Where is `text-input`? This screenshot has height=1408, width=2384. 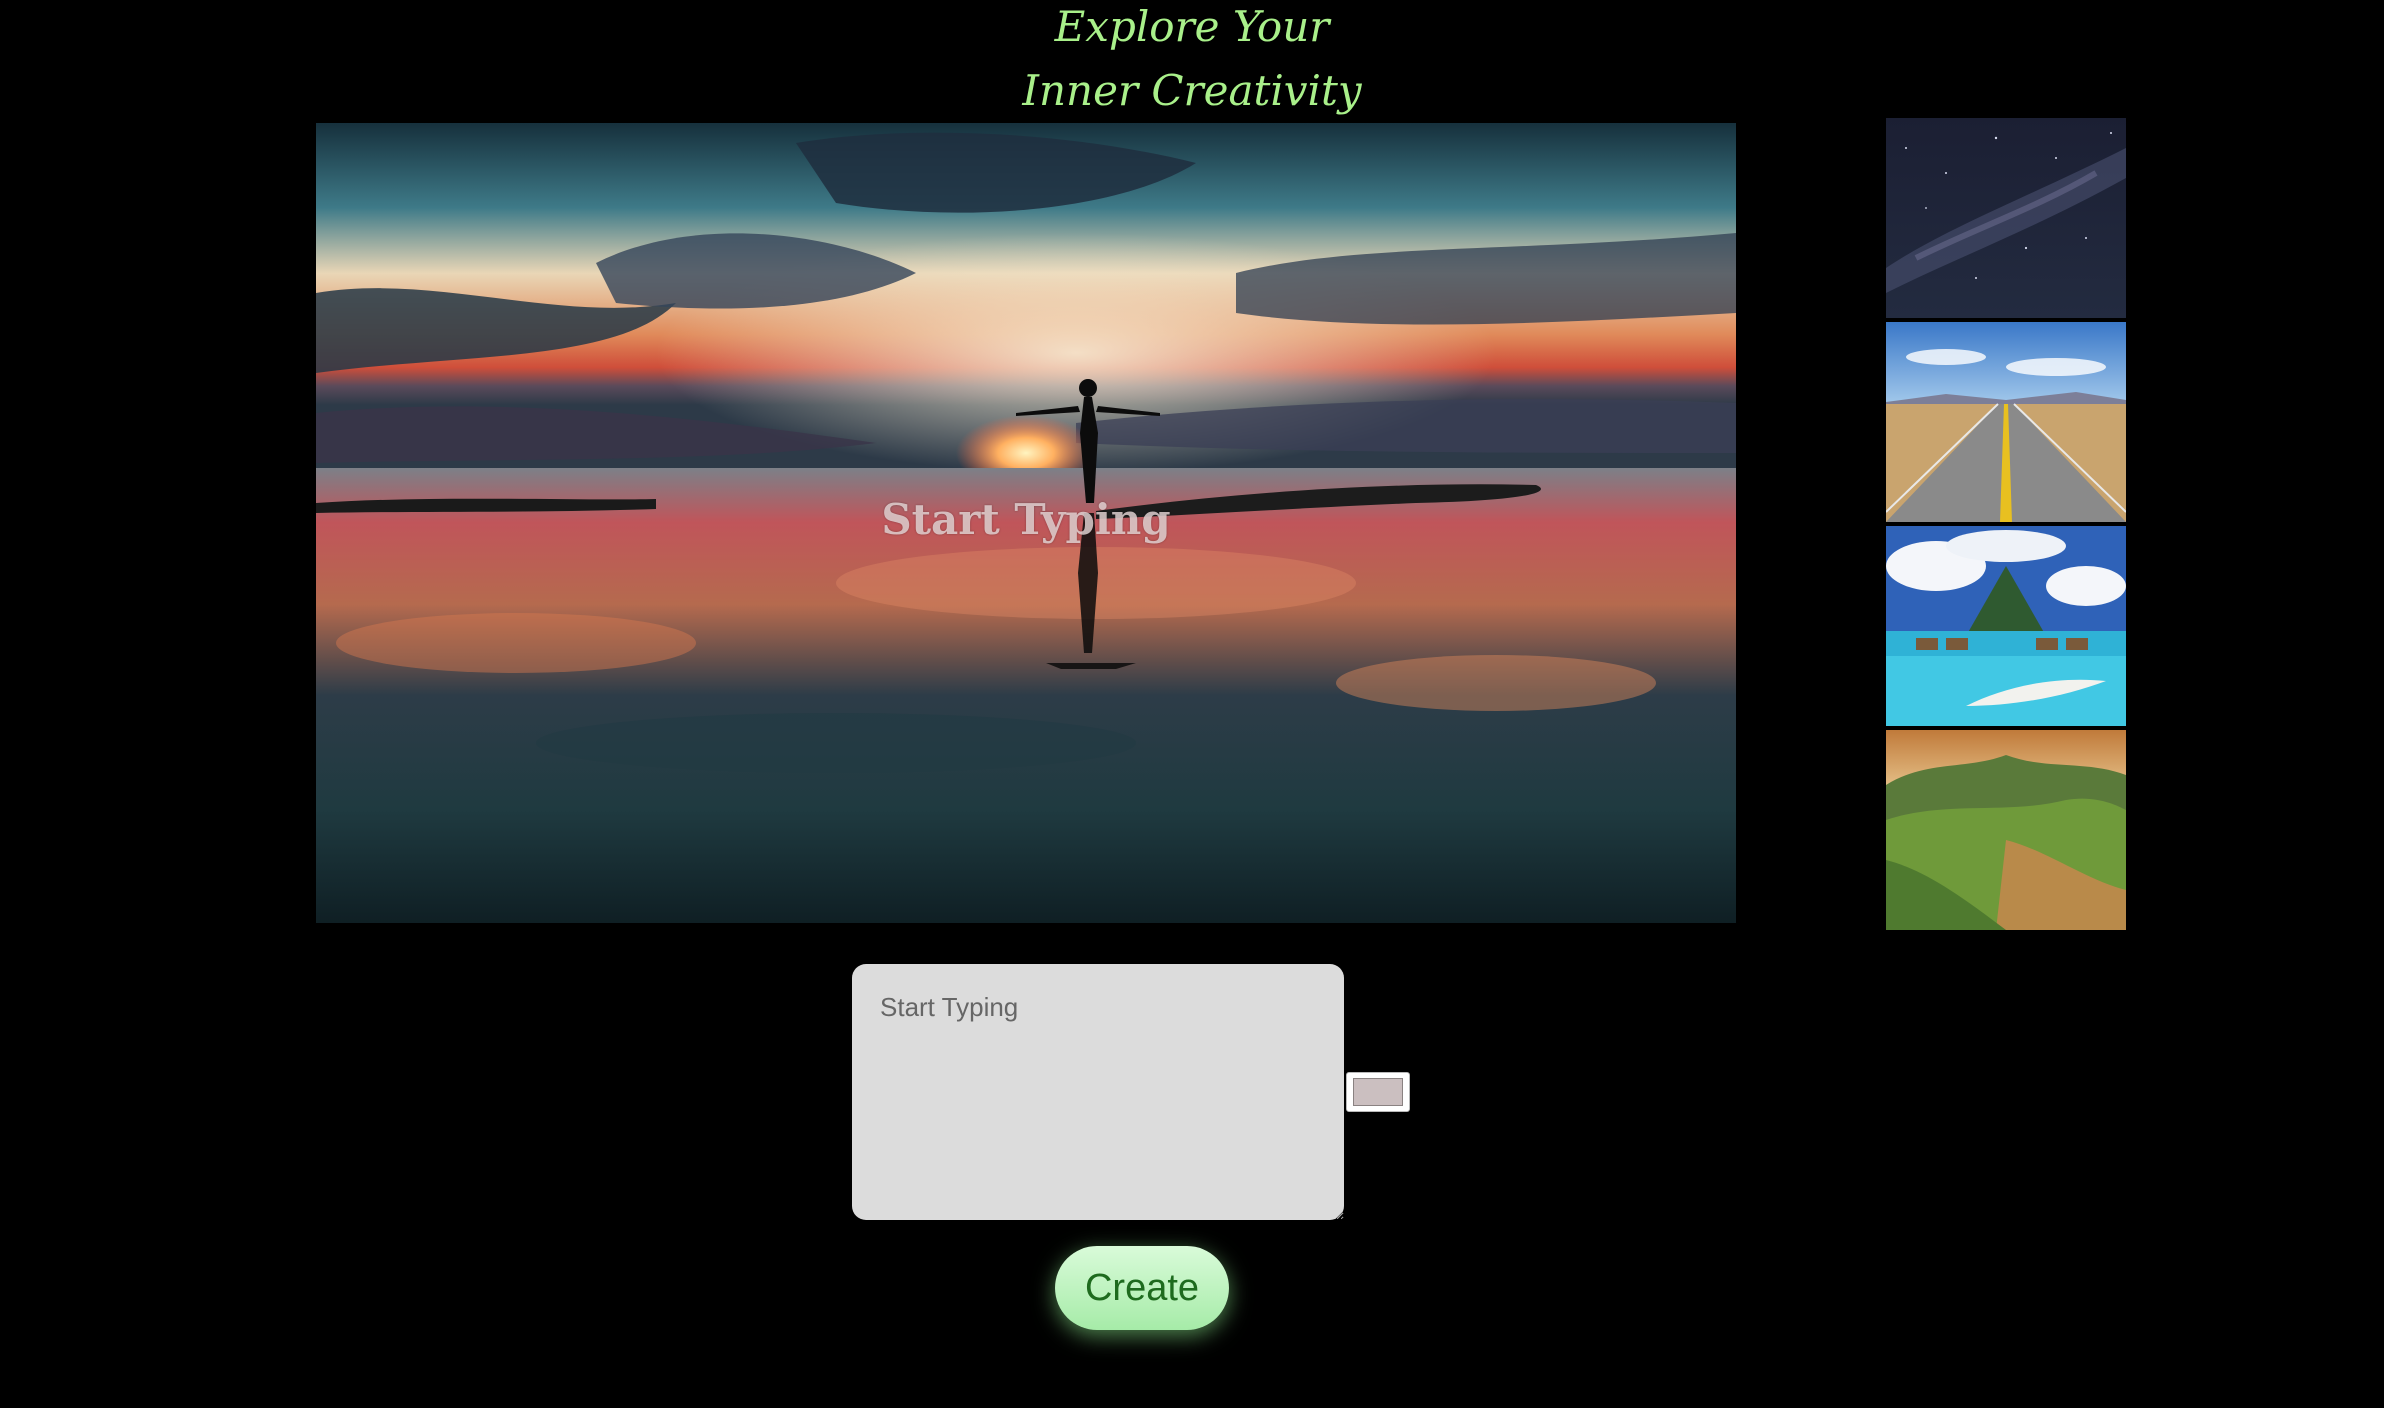 text-input is located at coordinates (1098, 1092).